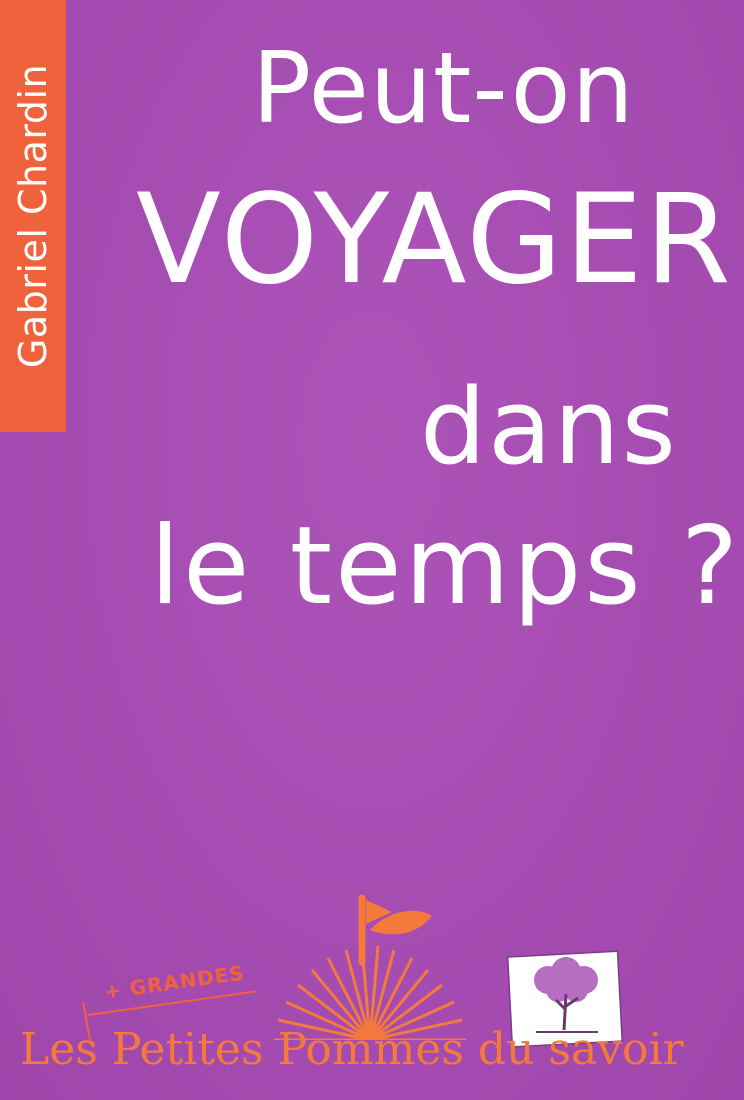 The width and height of the screenshot is (744, 1100). What do you see at coordinates (434, 240) in the screenshot?
I see `title-line-2: VOYAGER` at bounding box center [434, 240].